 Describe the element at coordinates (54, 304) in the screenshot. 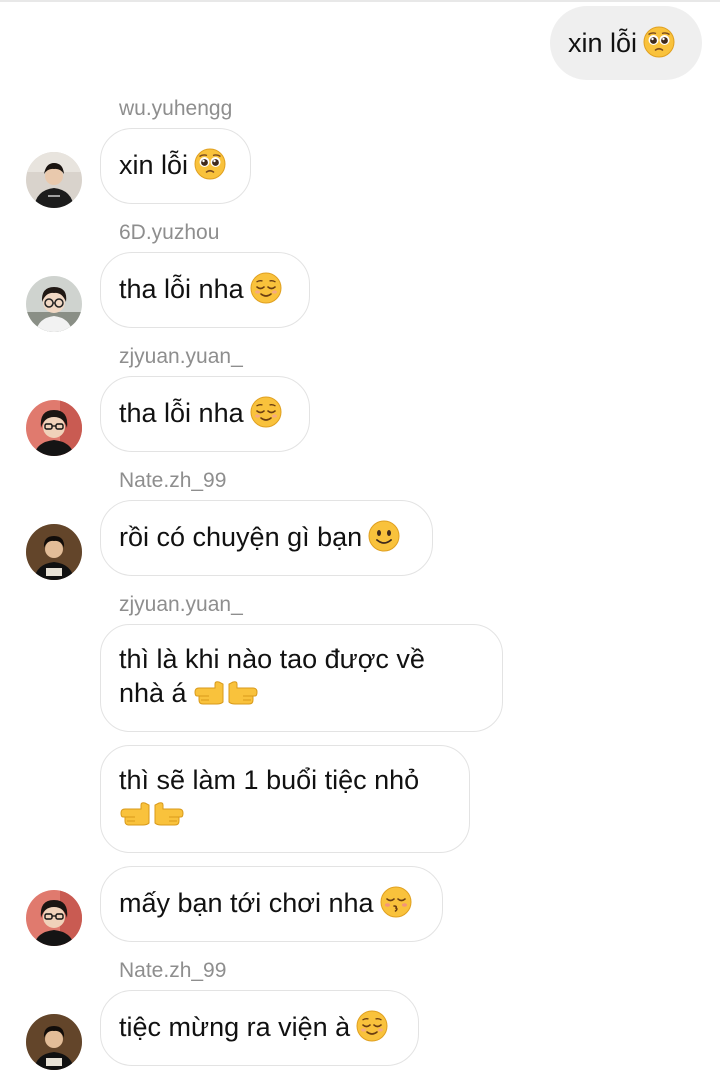

I see `avatar-6d-yuzhou` at that location.